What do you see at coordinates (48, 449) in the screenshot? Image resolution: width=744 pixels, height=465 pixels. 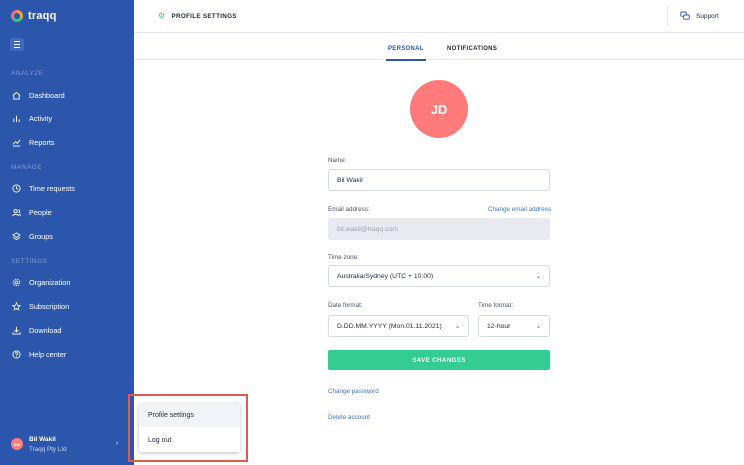 I see `user-organization: Traqq Pty Ltd` at bounding box center [48, 449].